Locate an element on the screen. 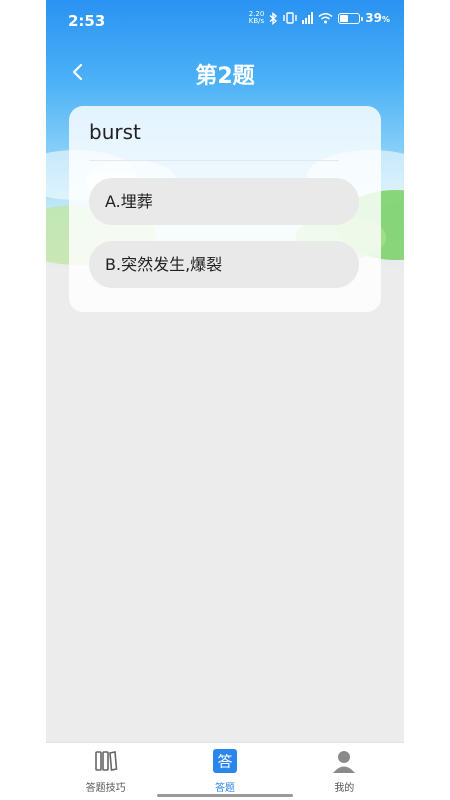 This screenshot has width=450, height=800. tab-profile: 我的 is located at coordinates (344, 771).